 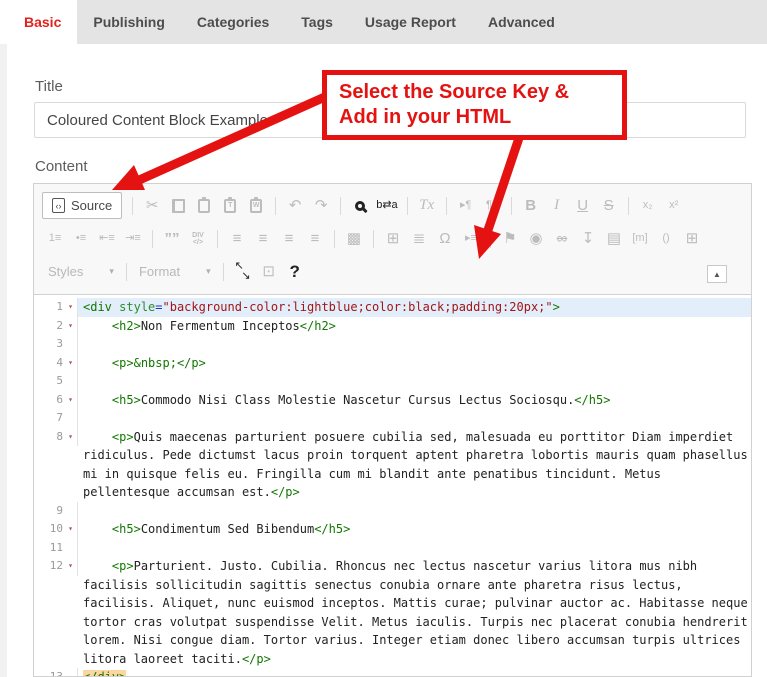 I want to click on page-break-icon: ▸≡, so click(x=471, y=239).